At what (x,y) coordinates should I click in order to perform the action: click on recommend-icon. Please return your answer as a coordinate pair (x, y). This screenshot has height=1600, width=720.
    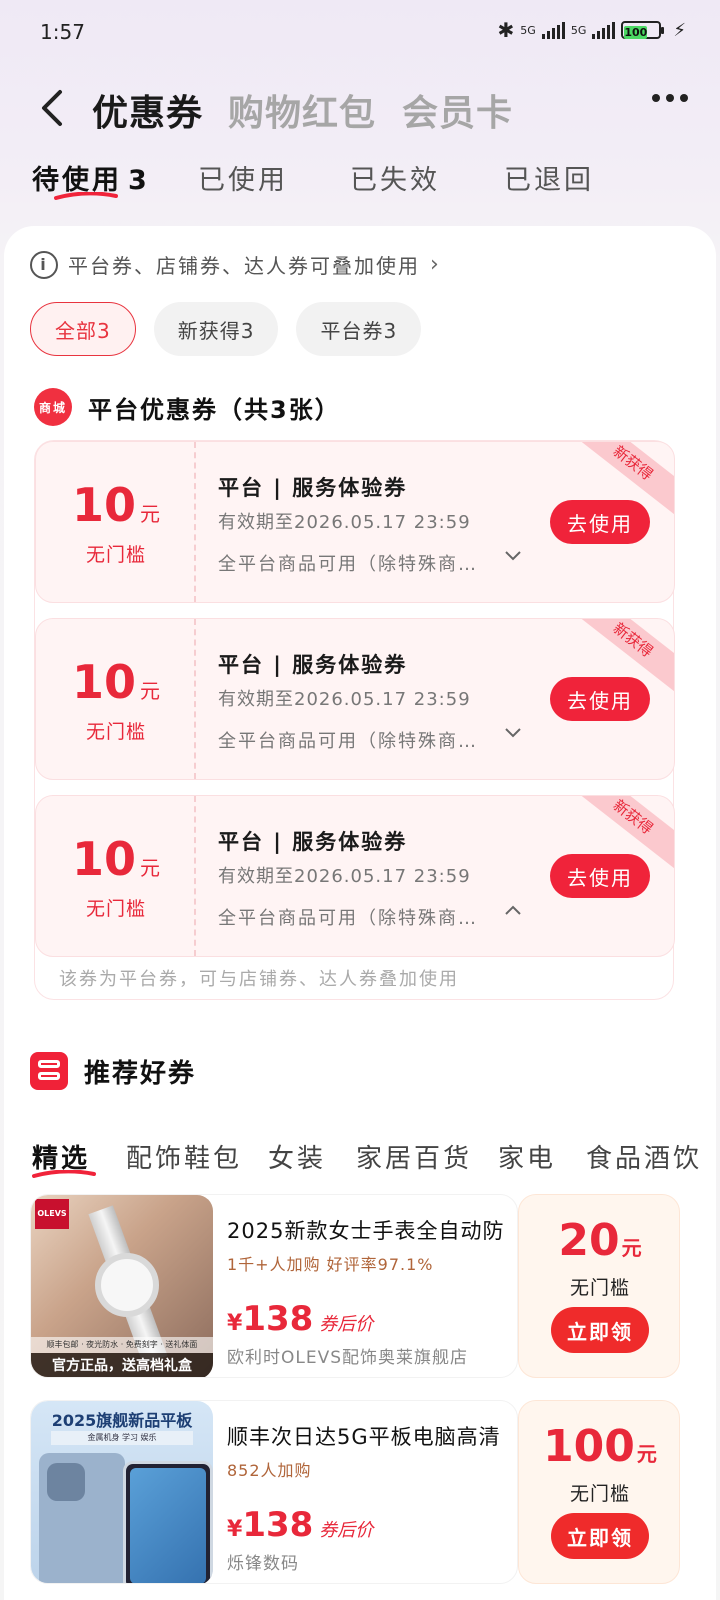
    Looking at the image, I should click on (49, 1071).